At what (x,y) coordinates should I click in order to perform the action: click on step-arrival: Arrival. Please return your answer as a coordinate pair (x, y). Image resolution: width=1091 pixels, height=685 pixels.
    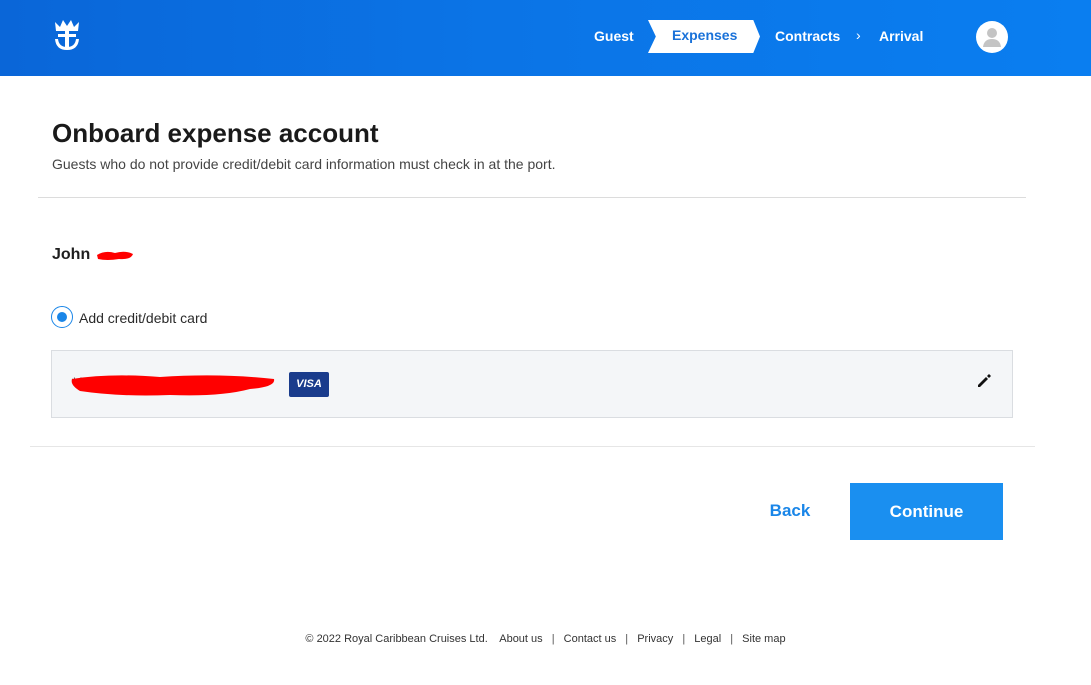
    Looking at the image, I should click on (901, 36).